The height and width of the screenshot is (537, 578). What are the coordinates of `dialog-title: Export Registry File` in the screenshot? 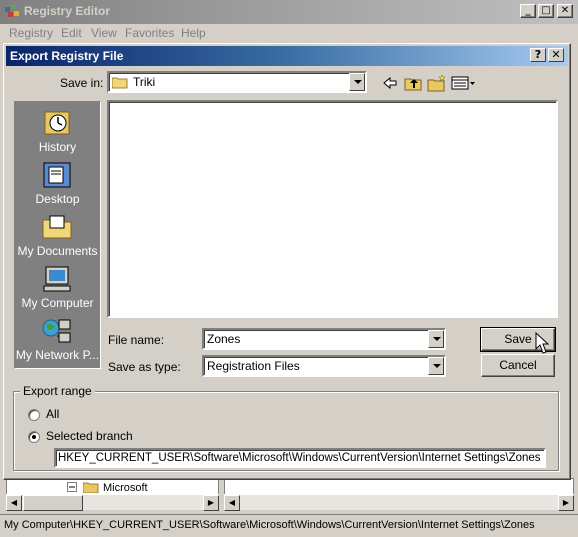 It's located at (67, 56).